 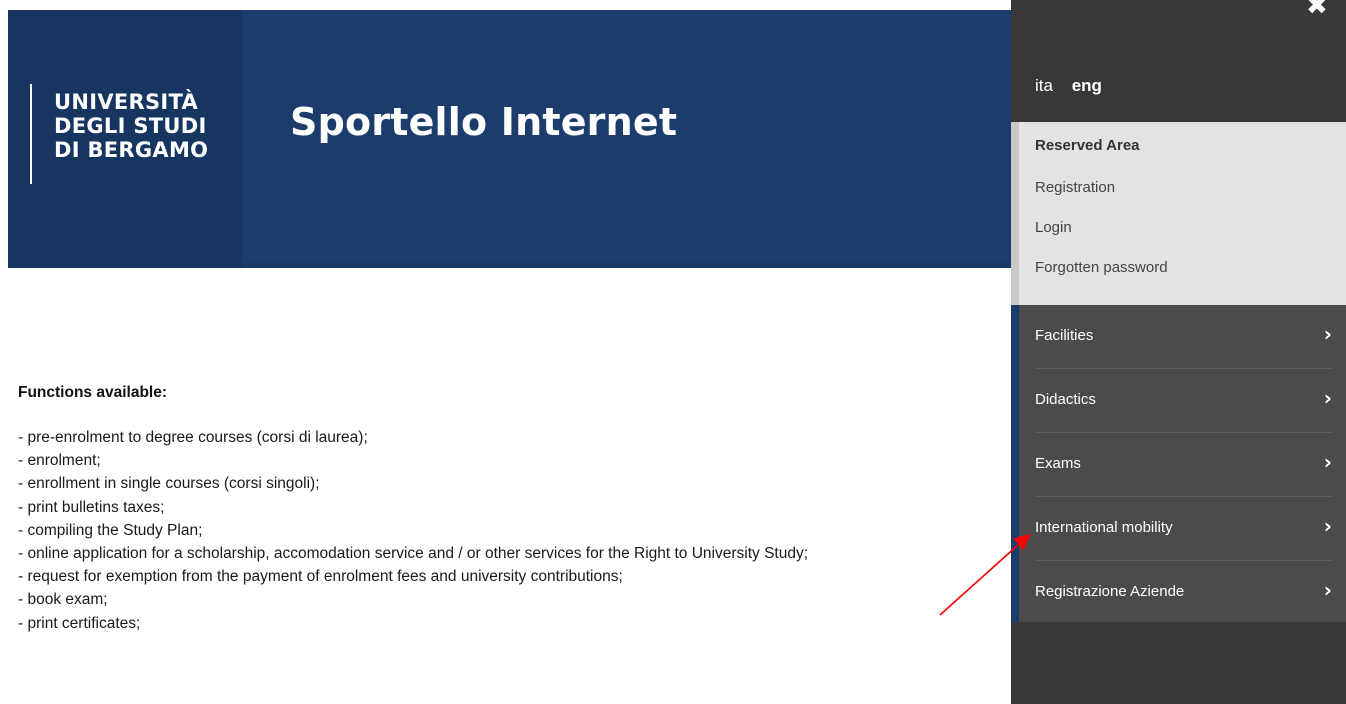 What do you see at coordinates (31, 134) in the screenshot?
I see `logo-divider` at bounding box center [31, 134].